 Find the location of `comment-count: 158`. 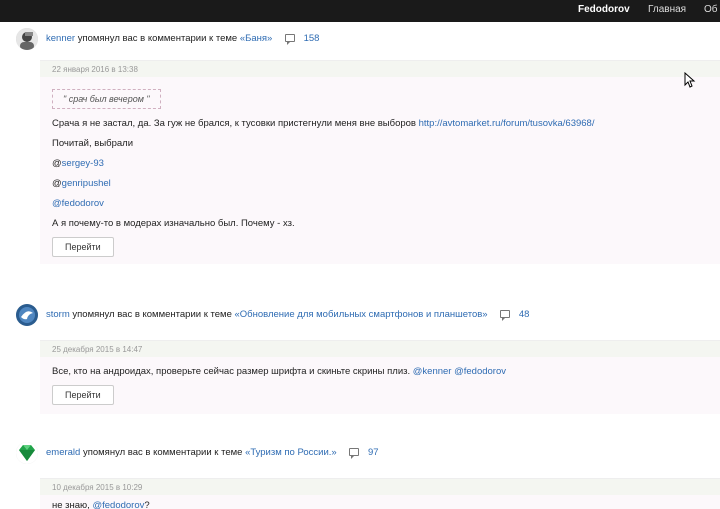

comment-count: 158 is located at coordinates (312, 38).